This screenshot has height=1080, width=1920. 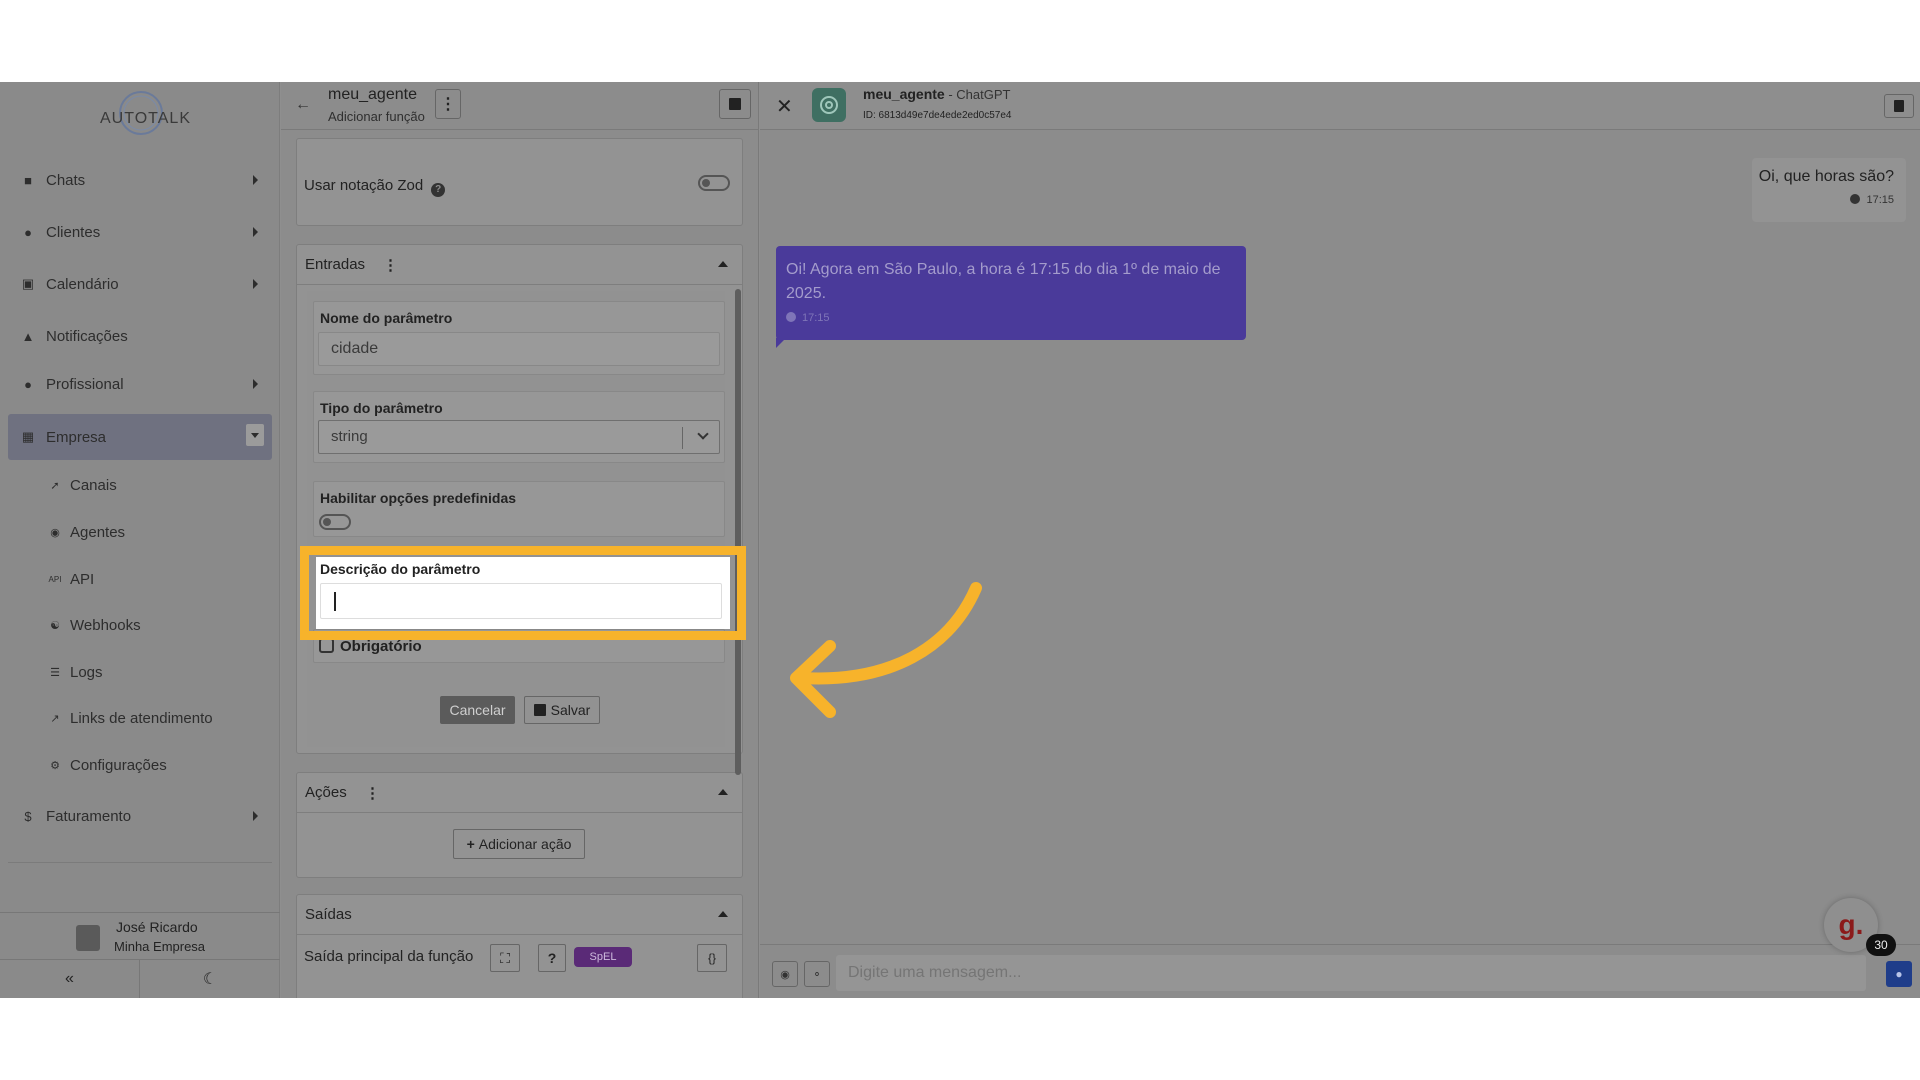 What do you see at coordinates (519, 825) in the screenshot?
I see `actions-card: Ações ⋮ + Adicionar ação` at bounding box center [519, 825].